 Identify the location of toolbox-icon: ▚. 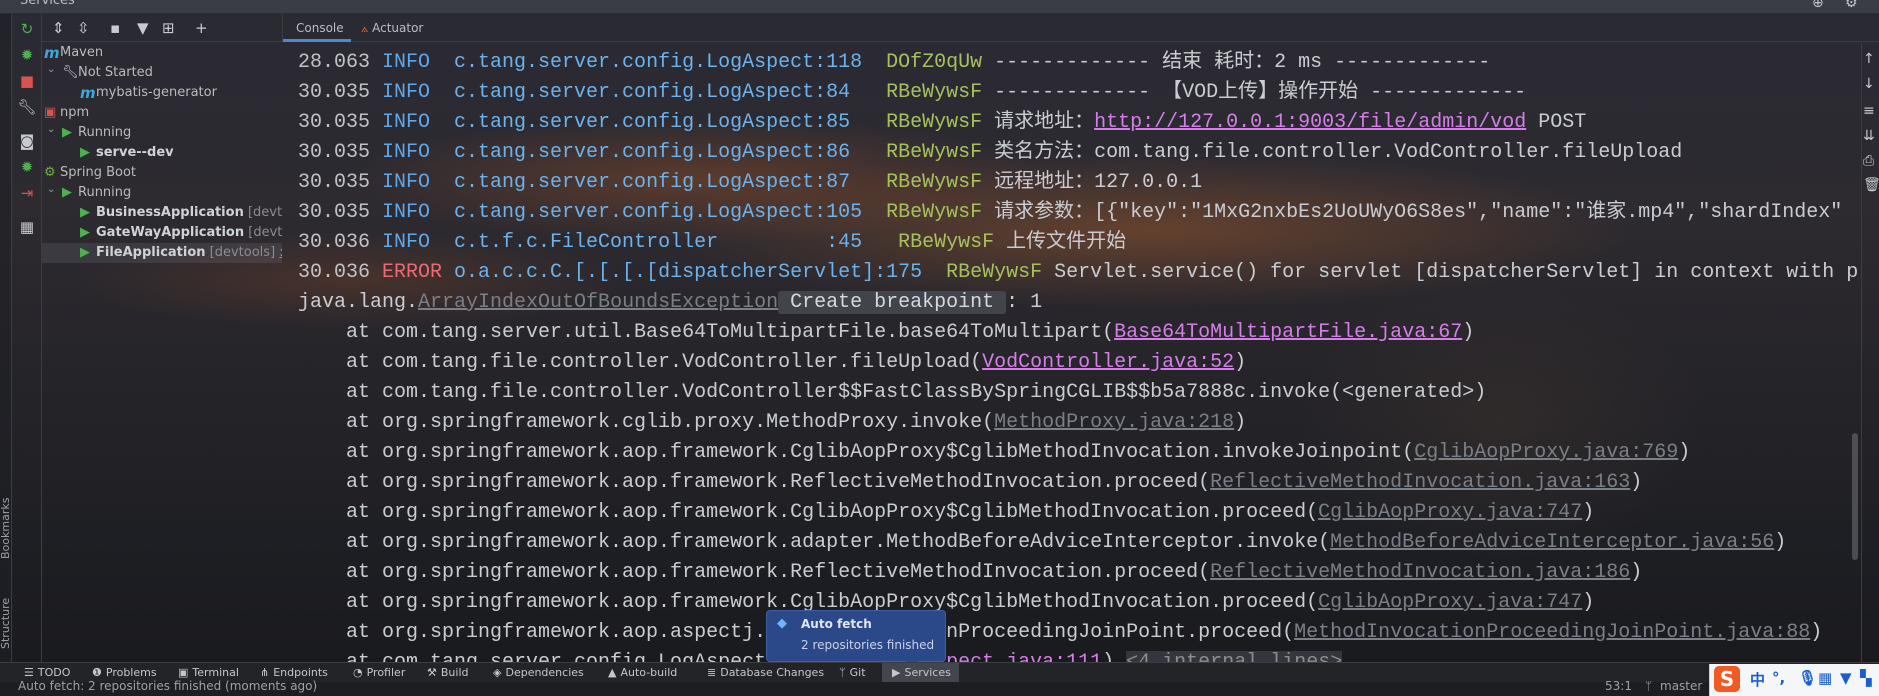
(1866, 678).